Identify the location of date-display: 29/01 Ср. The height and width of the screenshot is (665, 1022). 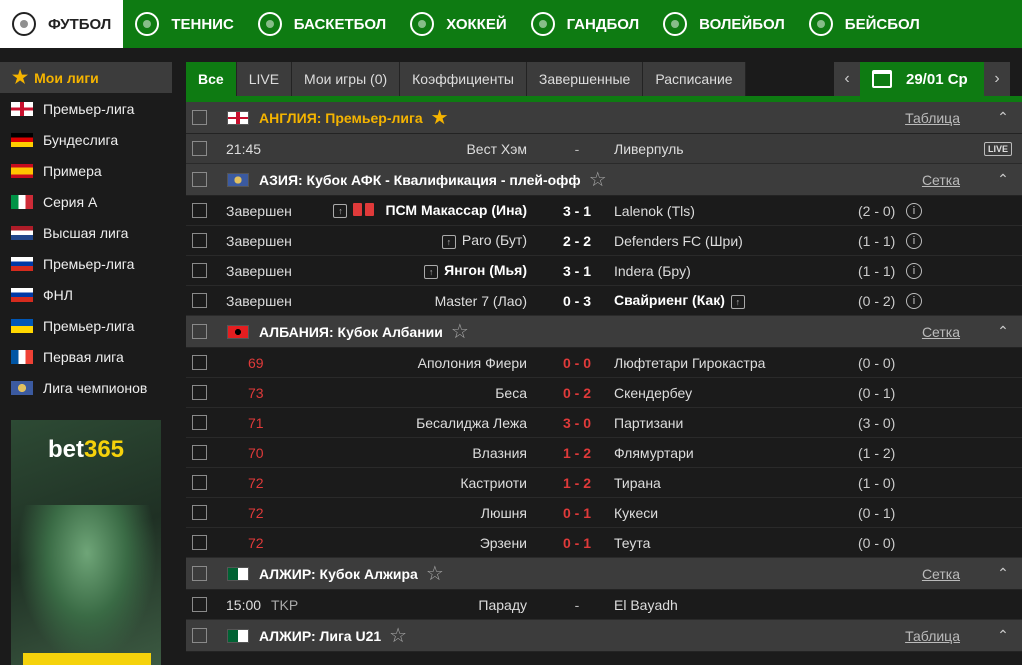
(922, 79).